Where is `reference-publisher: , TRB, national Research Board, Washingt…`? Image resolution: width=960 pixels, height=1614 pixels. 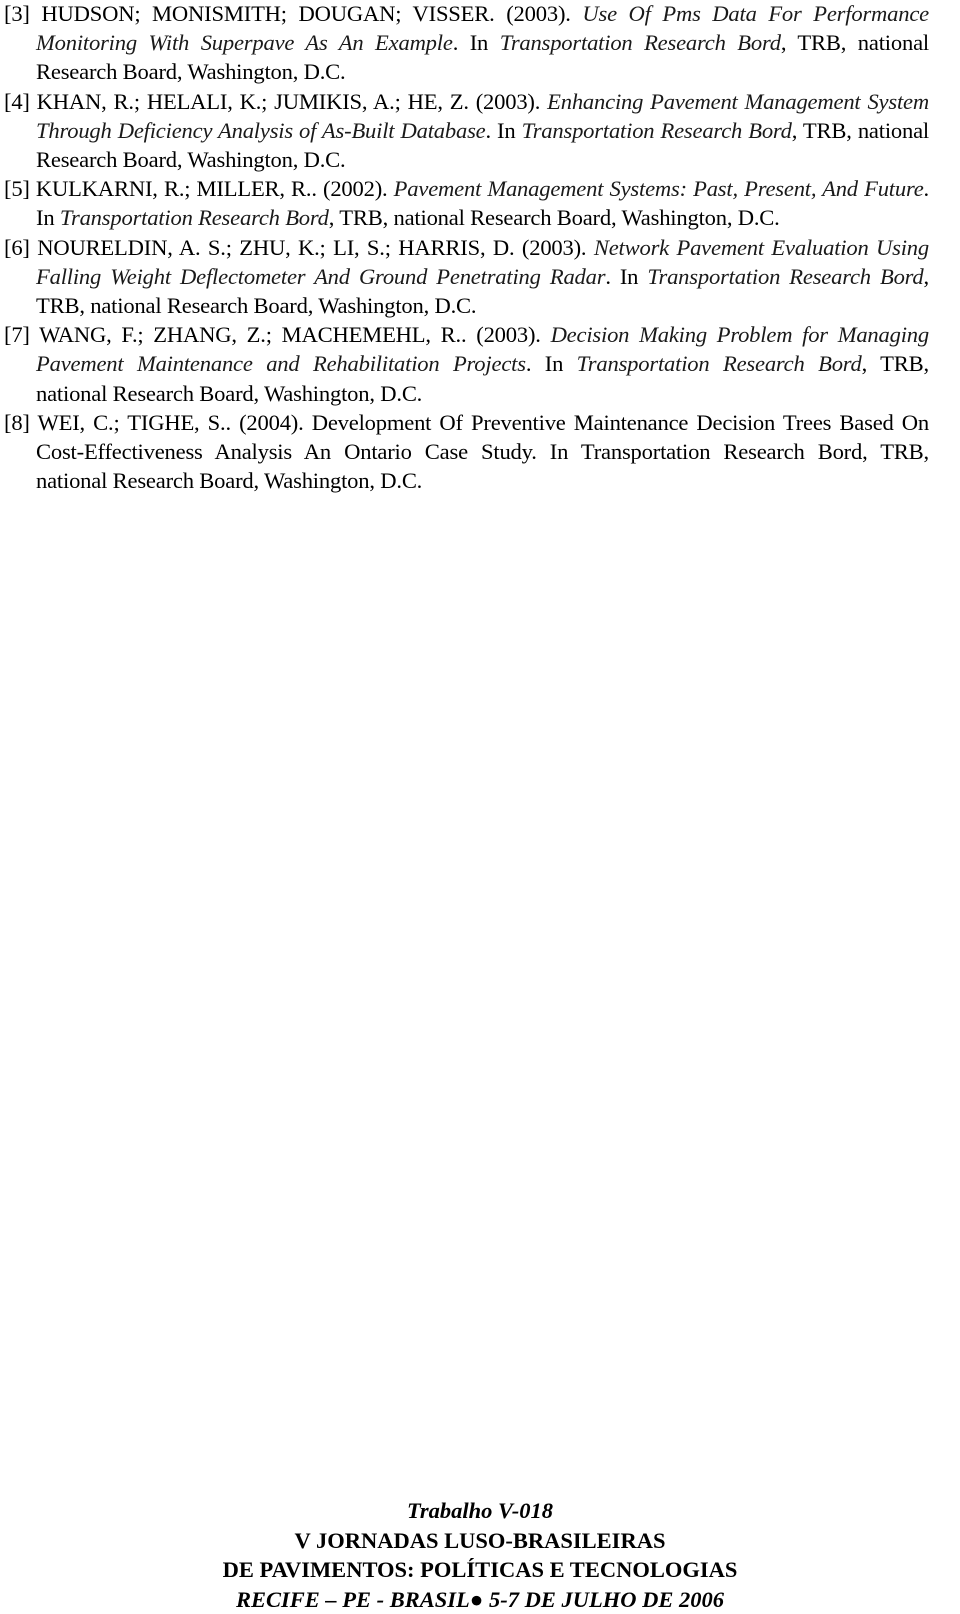
reference-publisher: , TRB, national Research Board, Washingt… is located at coordinates (554, 217).